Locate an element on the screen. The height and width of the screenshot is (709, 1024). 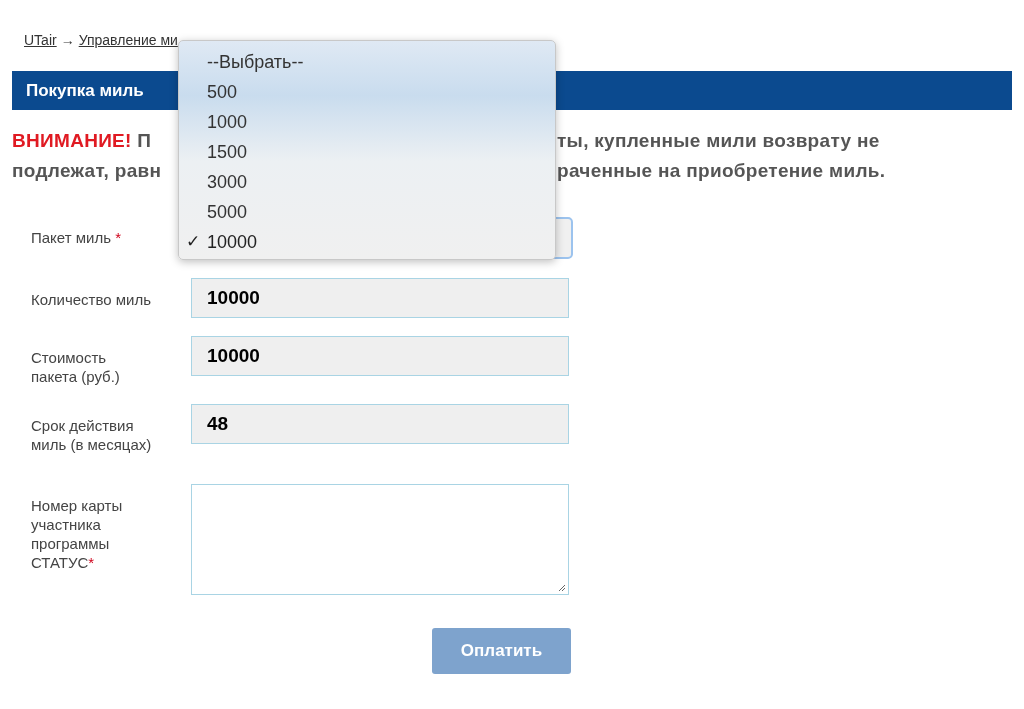
resize-grip-icon is located at coordinates (562, 588).